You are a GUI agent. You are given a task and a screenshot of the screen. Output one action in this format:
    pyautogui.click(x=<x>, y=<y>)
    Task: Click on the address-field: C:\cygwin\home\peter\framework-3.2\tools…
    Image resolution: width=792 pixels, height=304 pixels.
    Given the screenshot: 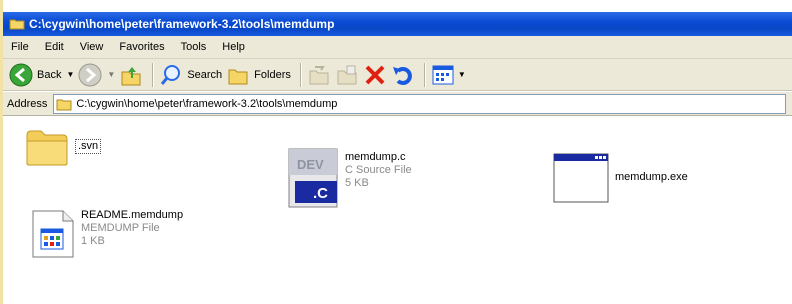 What is the action you would take?
    pyautogui.click(x=419, y=103)
    